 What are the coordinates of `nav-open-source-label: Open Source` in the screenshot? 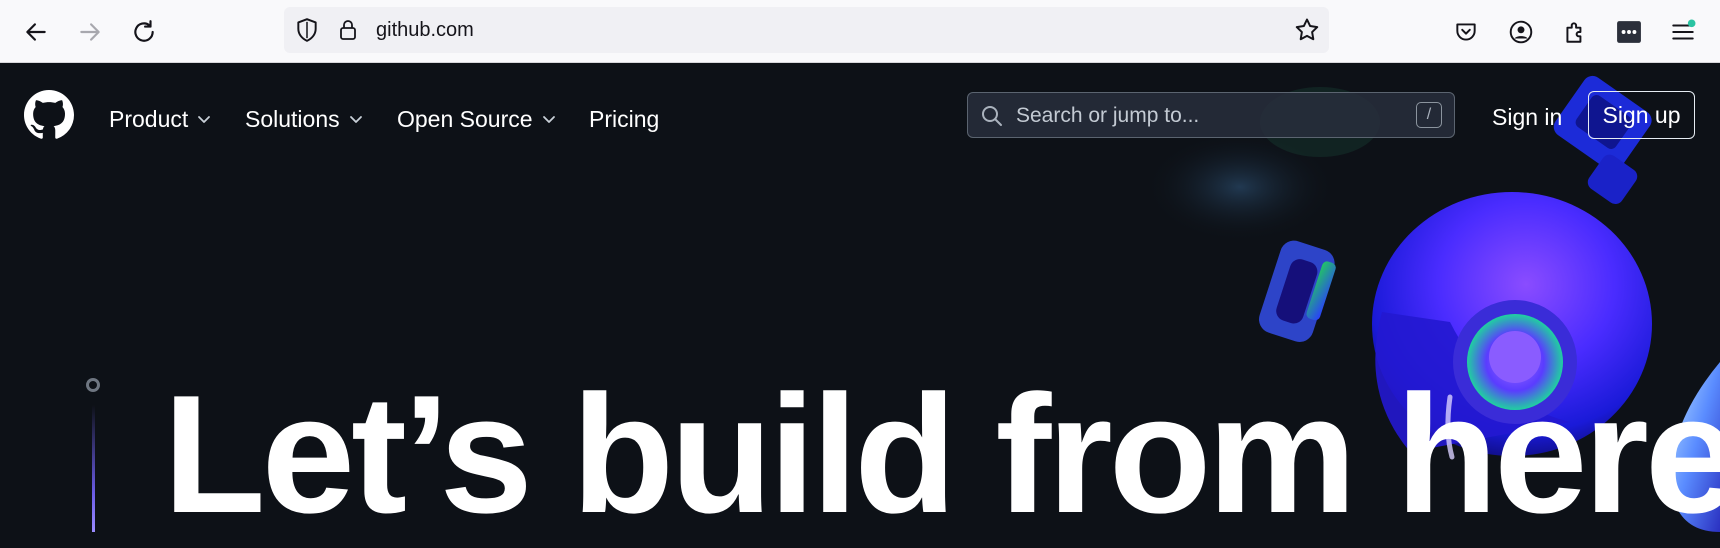 It's located at (465, 118).